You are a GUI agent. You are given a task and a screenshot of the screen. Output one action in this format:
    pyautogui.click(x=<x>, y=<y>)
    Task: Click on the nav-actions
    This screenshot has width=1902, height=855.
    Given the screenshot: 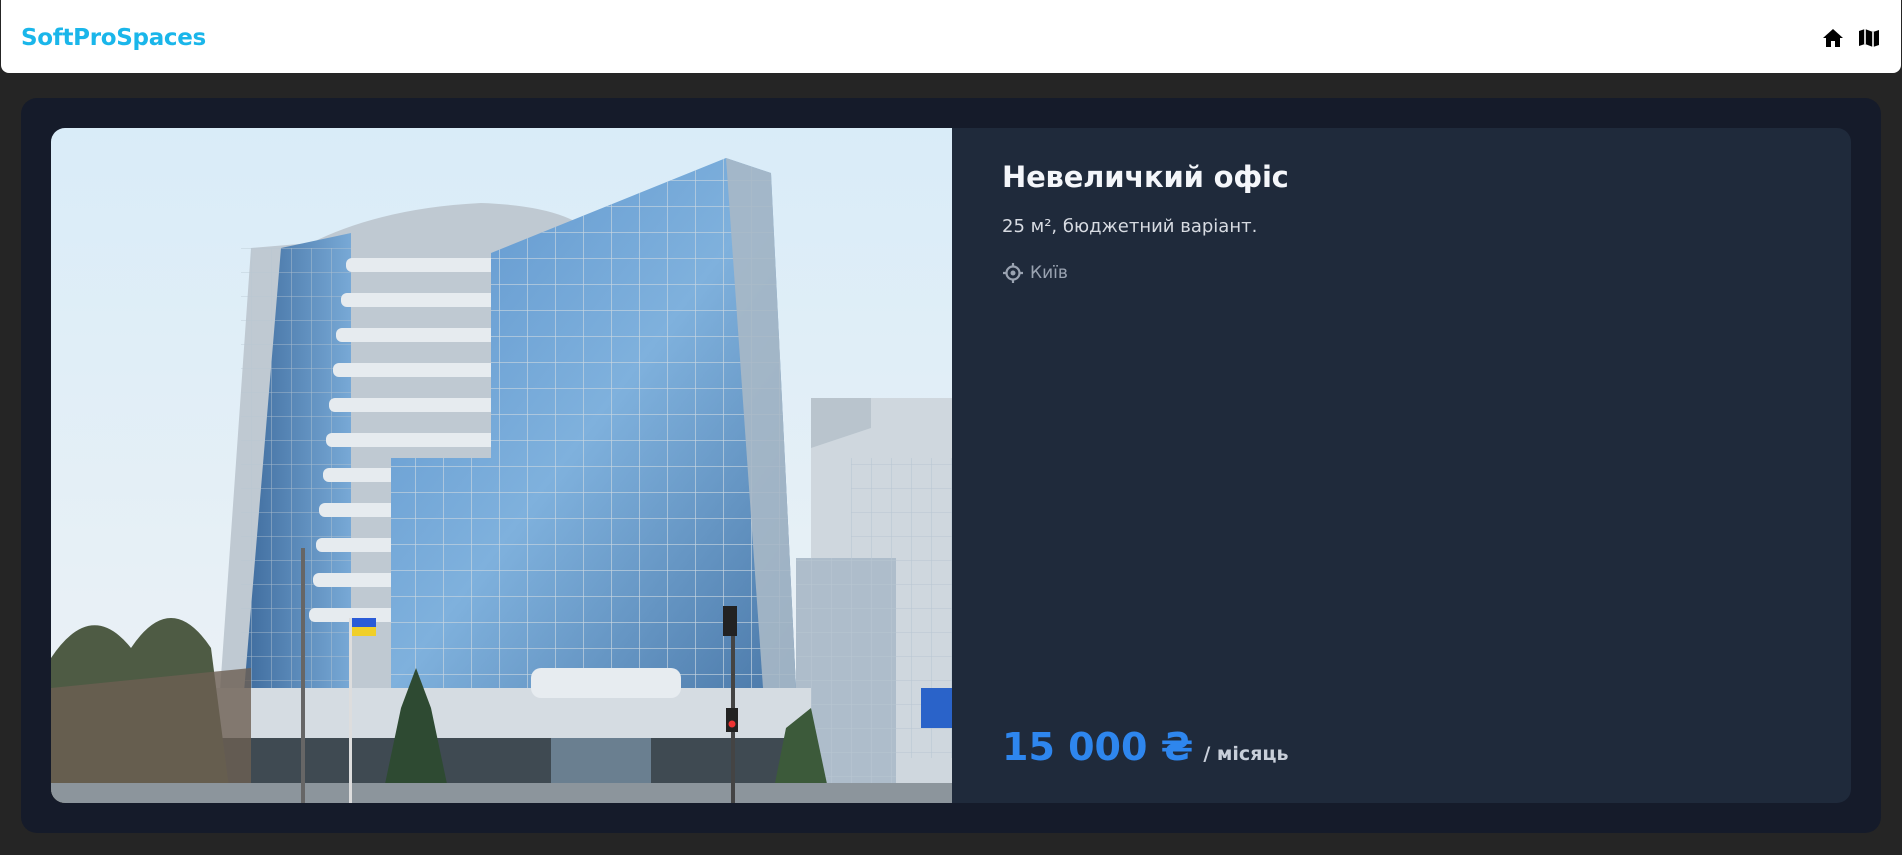 What is the action you would take?
    pyautogui.click(x=1851, y=38)
    